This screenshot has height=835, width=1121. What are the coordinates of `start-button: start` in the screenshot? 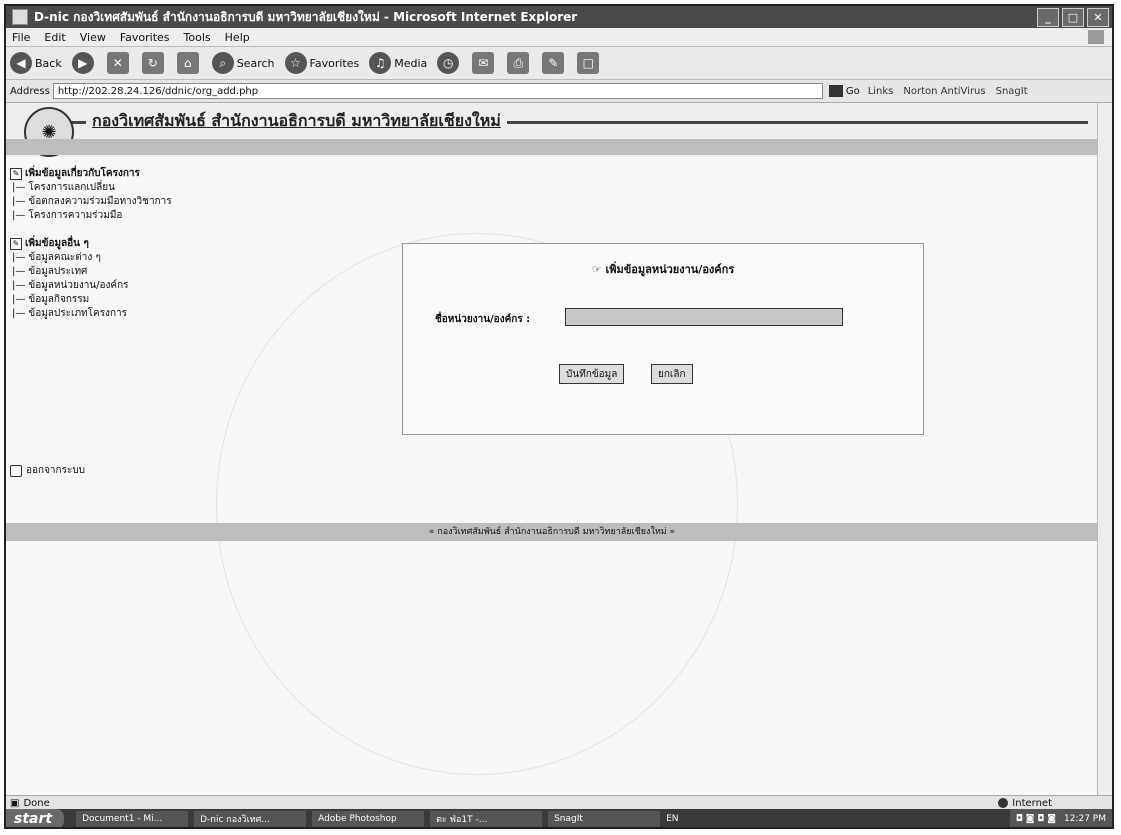 It's located at (35, 818).